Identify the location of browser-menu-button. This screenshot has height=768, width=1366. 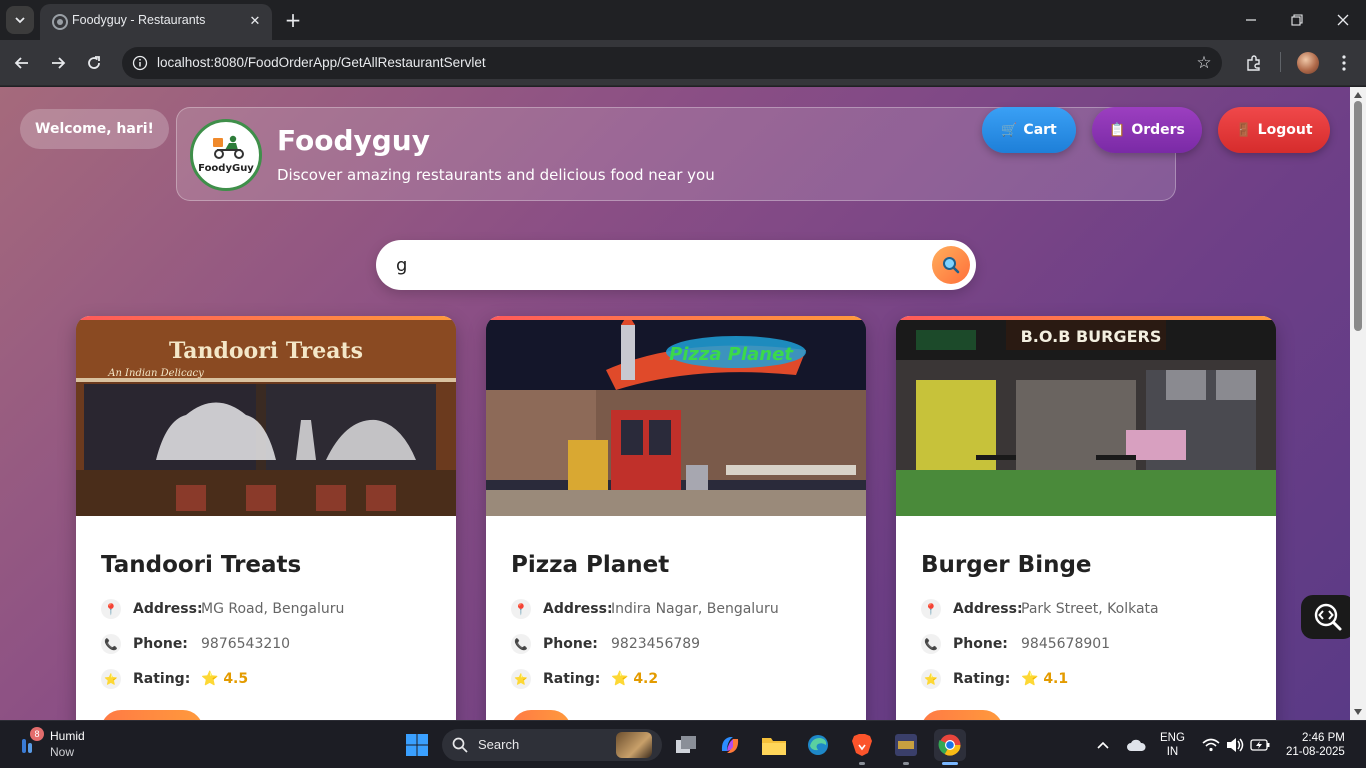
(1344, 63).